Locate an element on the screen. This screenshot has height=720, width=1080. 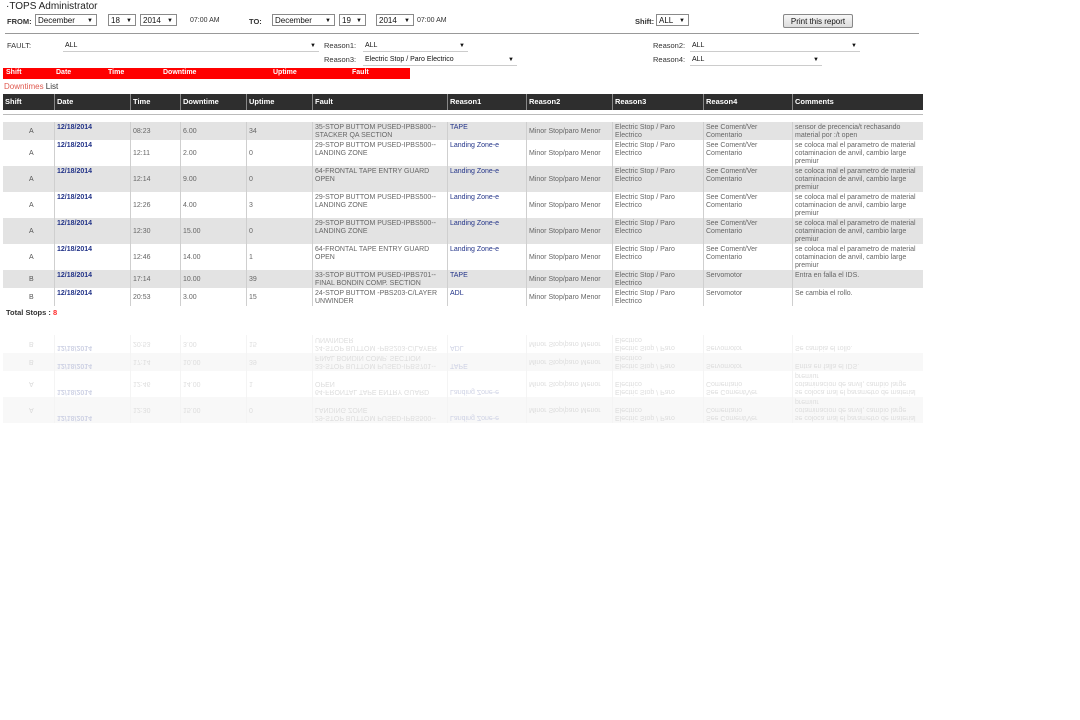
reason3-select: Electric Stop / Paro Electrico ▼ is located at coordinates (440, 60).